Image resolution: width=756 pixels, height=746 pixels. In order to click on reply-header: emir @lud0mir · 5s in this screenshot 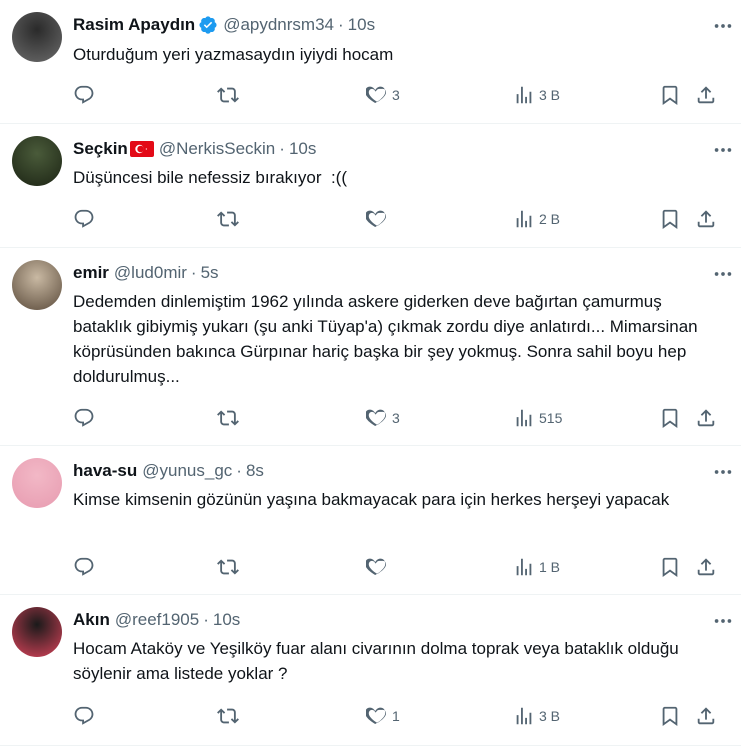, I will do `click(146, 273)`.